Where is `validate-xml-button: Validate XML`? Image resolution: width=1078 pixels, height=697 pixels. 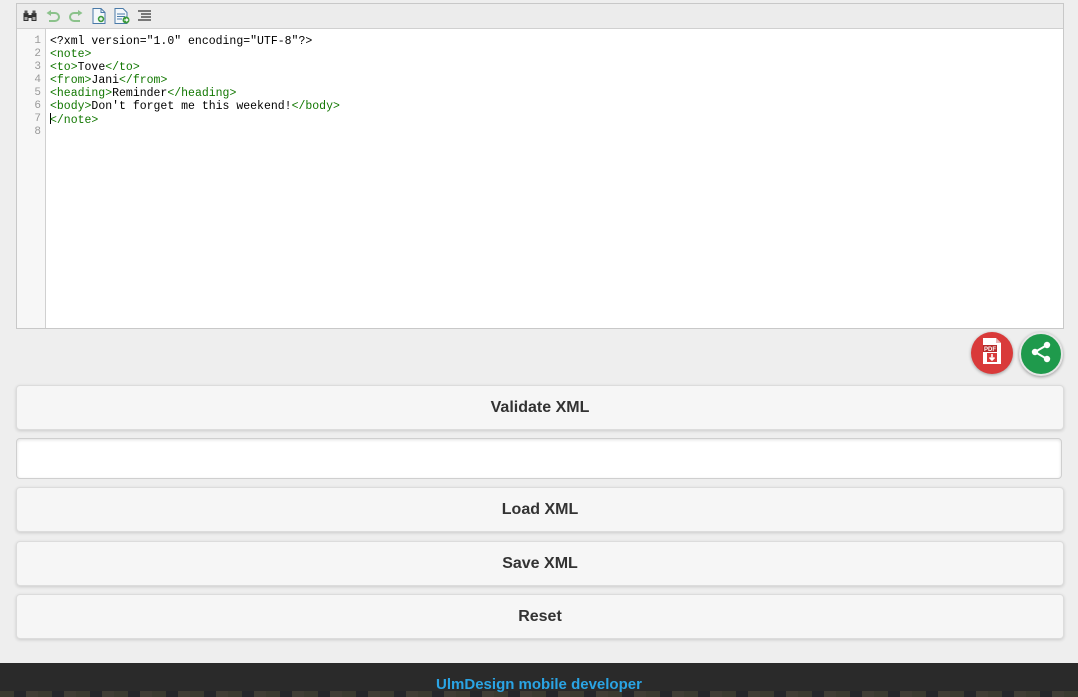 validate-xml-button: Validate XML is located at coordinates (540, 407).